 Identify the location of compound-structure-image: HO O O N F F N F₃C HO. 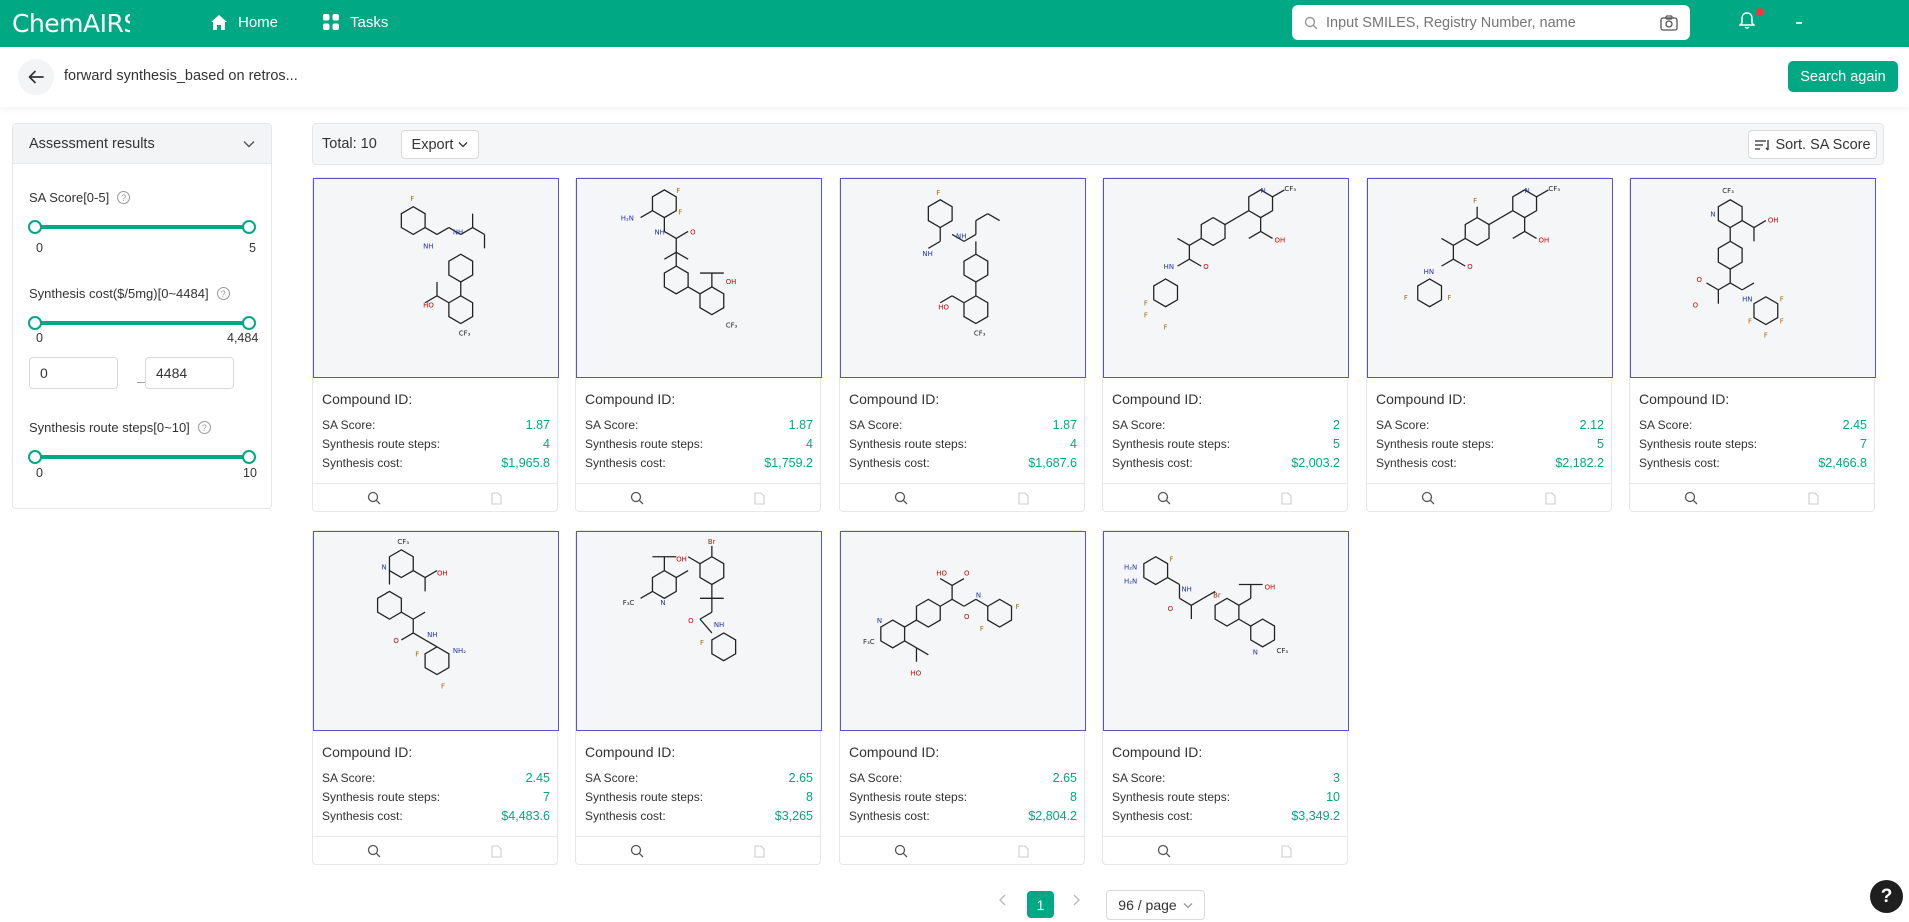
(963, 631).